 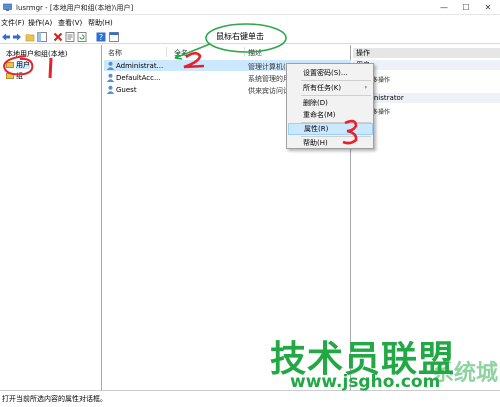 What do you see at coordinates (70, 37) in the screenshot?
I see `properties-icon` at bounding box center [70, 37].